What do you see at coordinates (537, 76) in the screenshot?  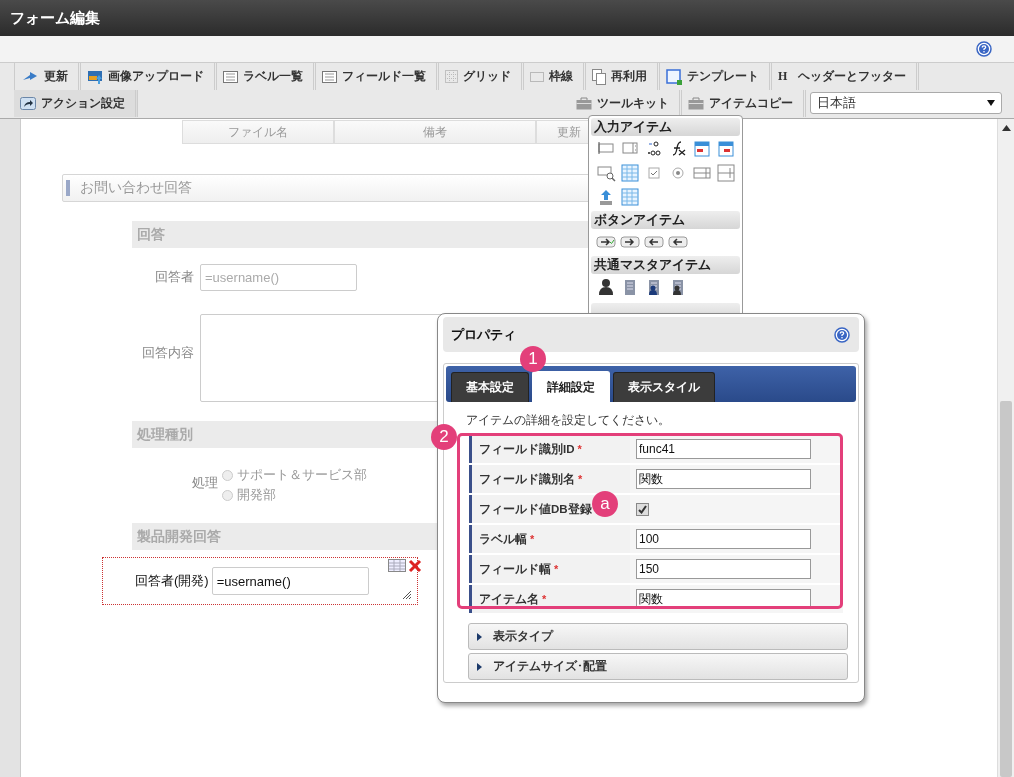 I see `border-icon` at bounding box center [537, 76].